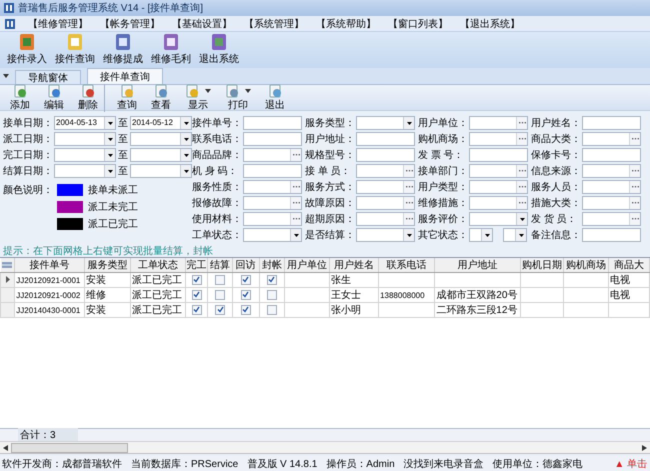 This screenshot has width=650, height=471. What do you see at coordinates (20, 98) in the screenshot?
I see `toolbar-button: 添加` at bounding box center [20, 98].